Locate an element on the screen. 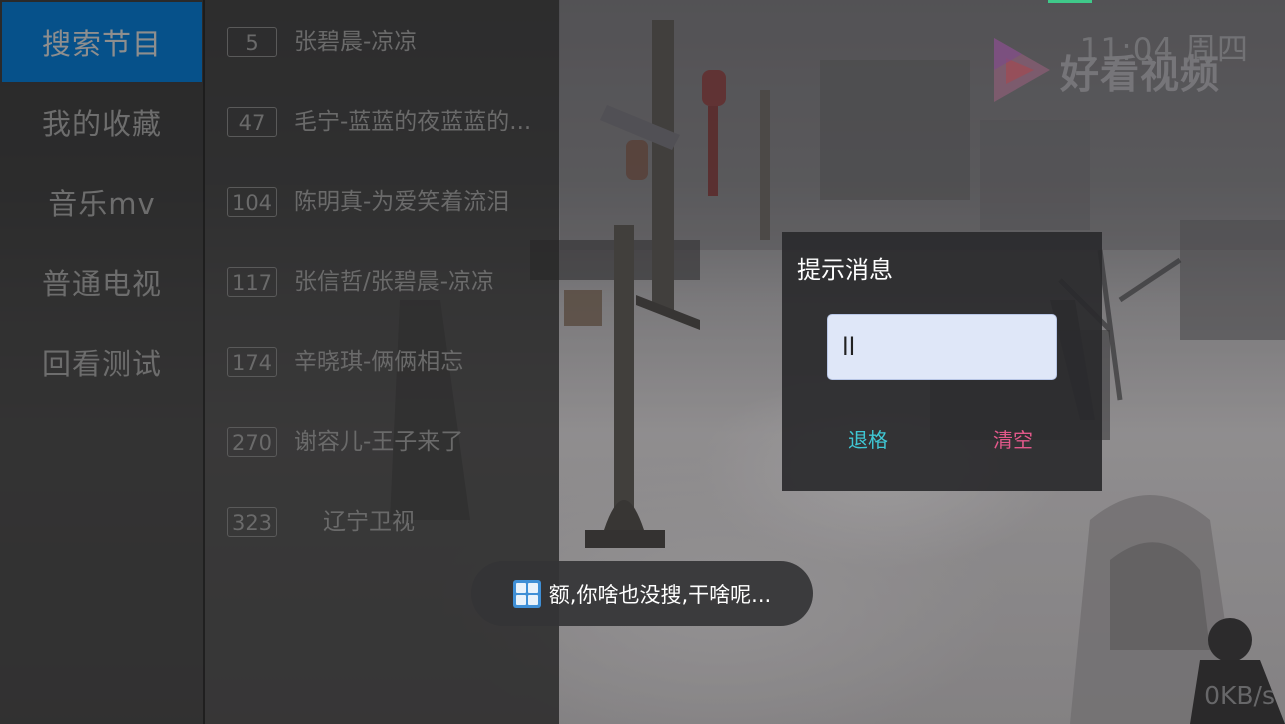  channel-row: 117 张信哲/张碧晨-凉凉 is located at coordinates (382, 282).